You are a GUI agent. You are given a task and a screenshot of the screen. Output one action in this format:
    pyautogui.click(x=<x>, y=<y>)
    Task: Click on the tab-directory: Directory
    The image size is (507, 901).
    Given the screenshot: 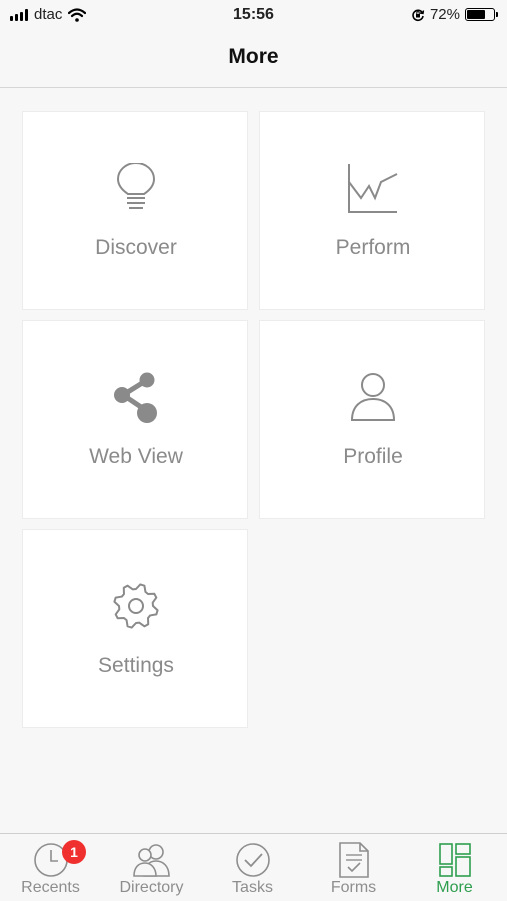 What is the action you would take?
    pyautogui.click(x=151, y=867)
    